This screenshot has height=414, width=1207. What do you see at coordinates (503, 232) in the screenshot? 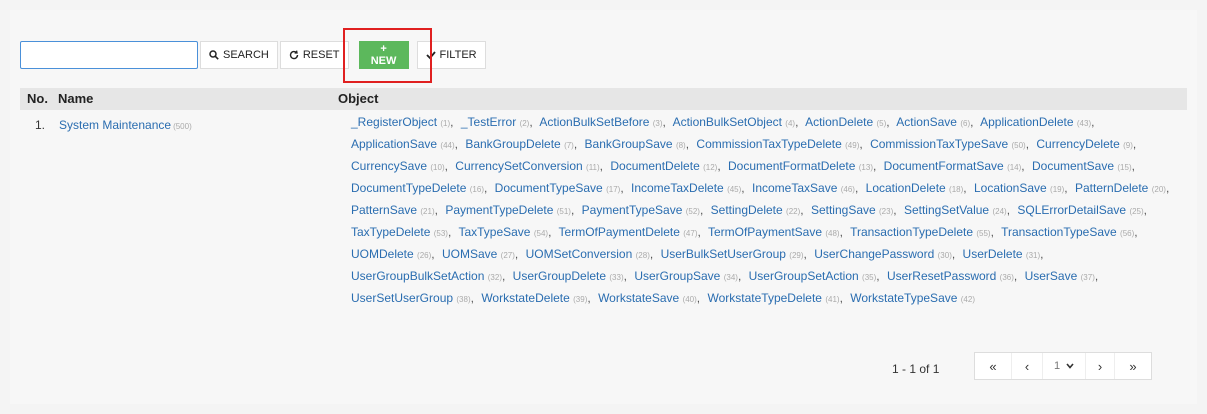
I see `object-link: TaxTypeSave (54)` at bounding box center [503, 232].